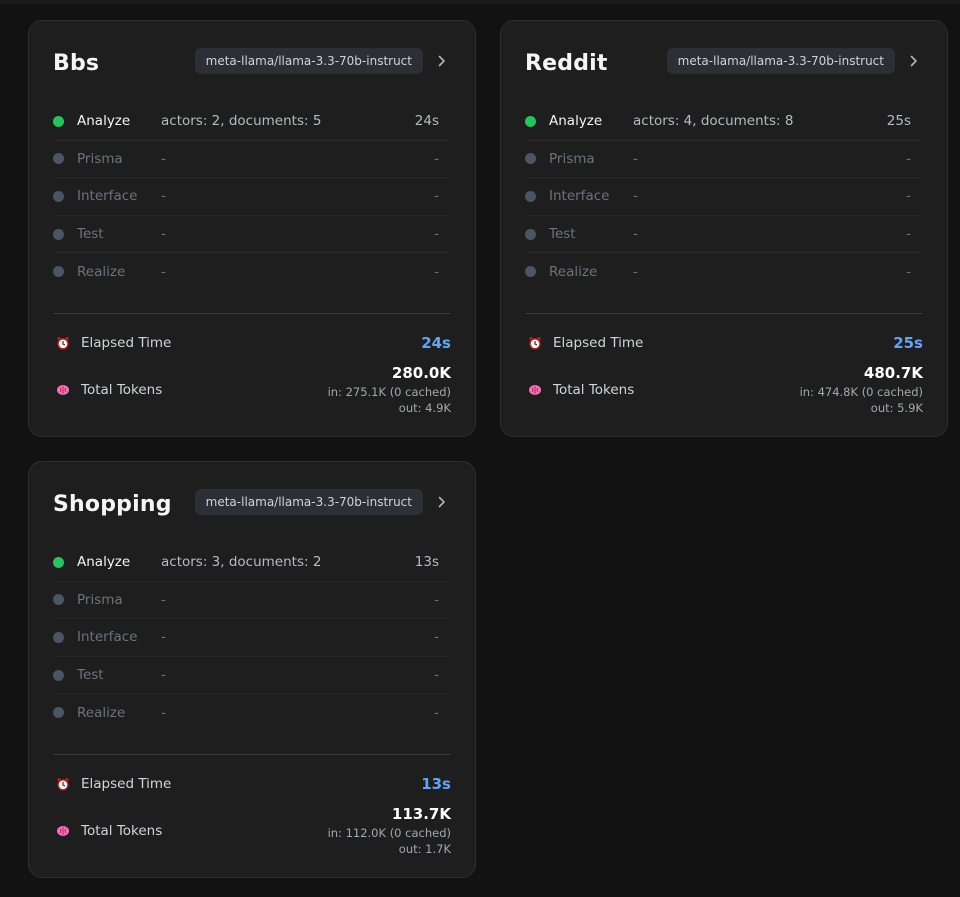  I want to click on token-values: 280.0K in: 275.1K (0 cached) out: 4.9K, so click(389, 390).